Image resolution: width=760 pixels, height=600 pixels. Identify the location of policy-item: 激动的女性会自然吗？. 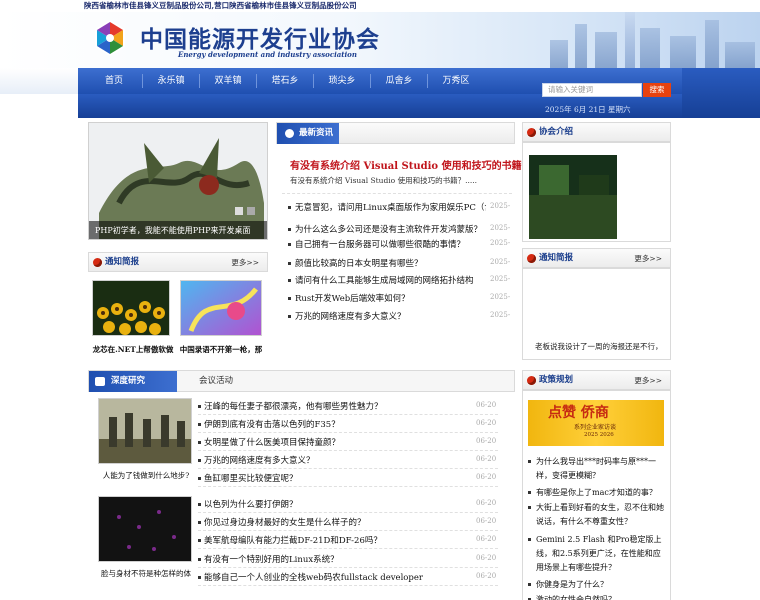
(601, 596).